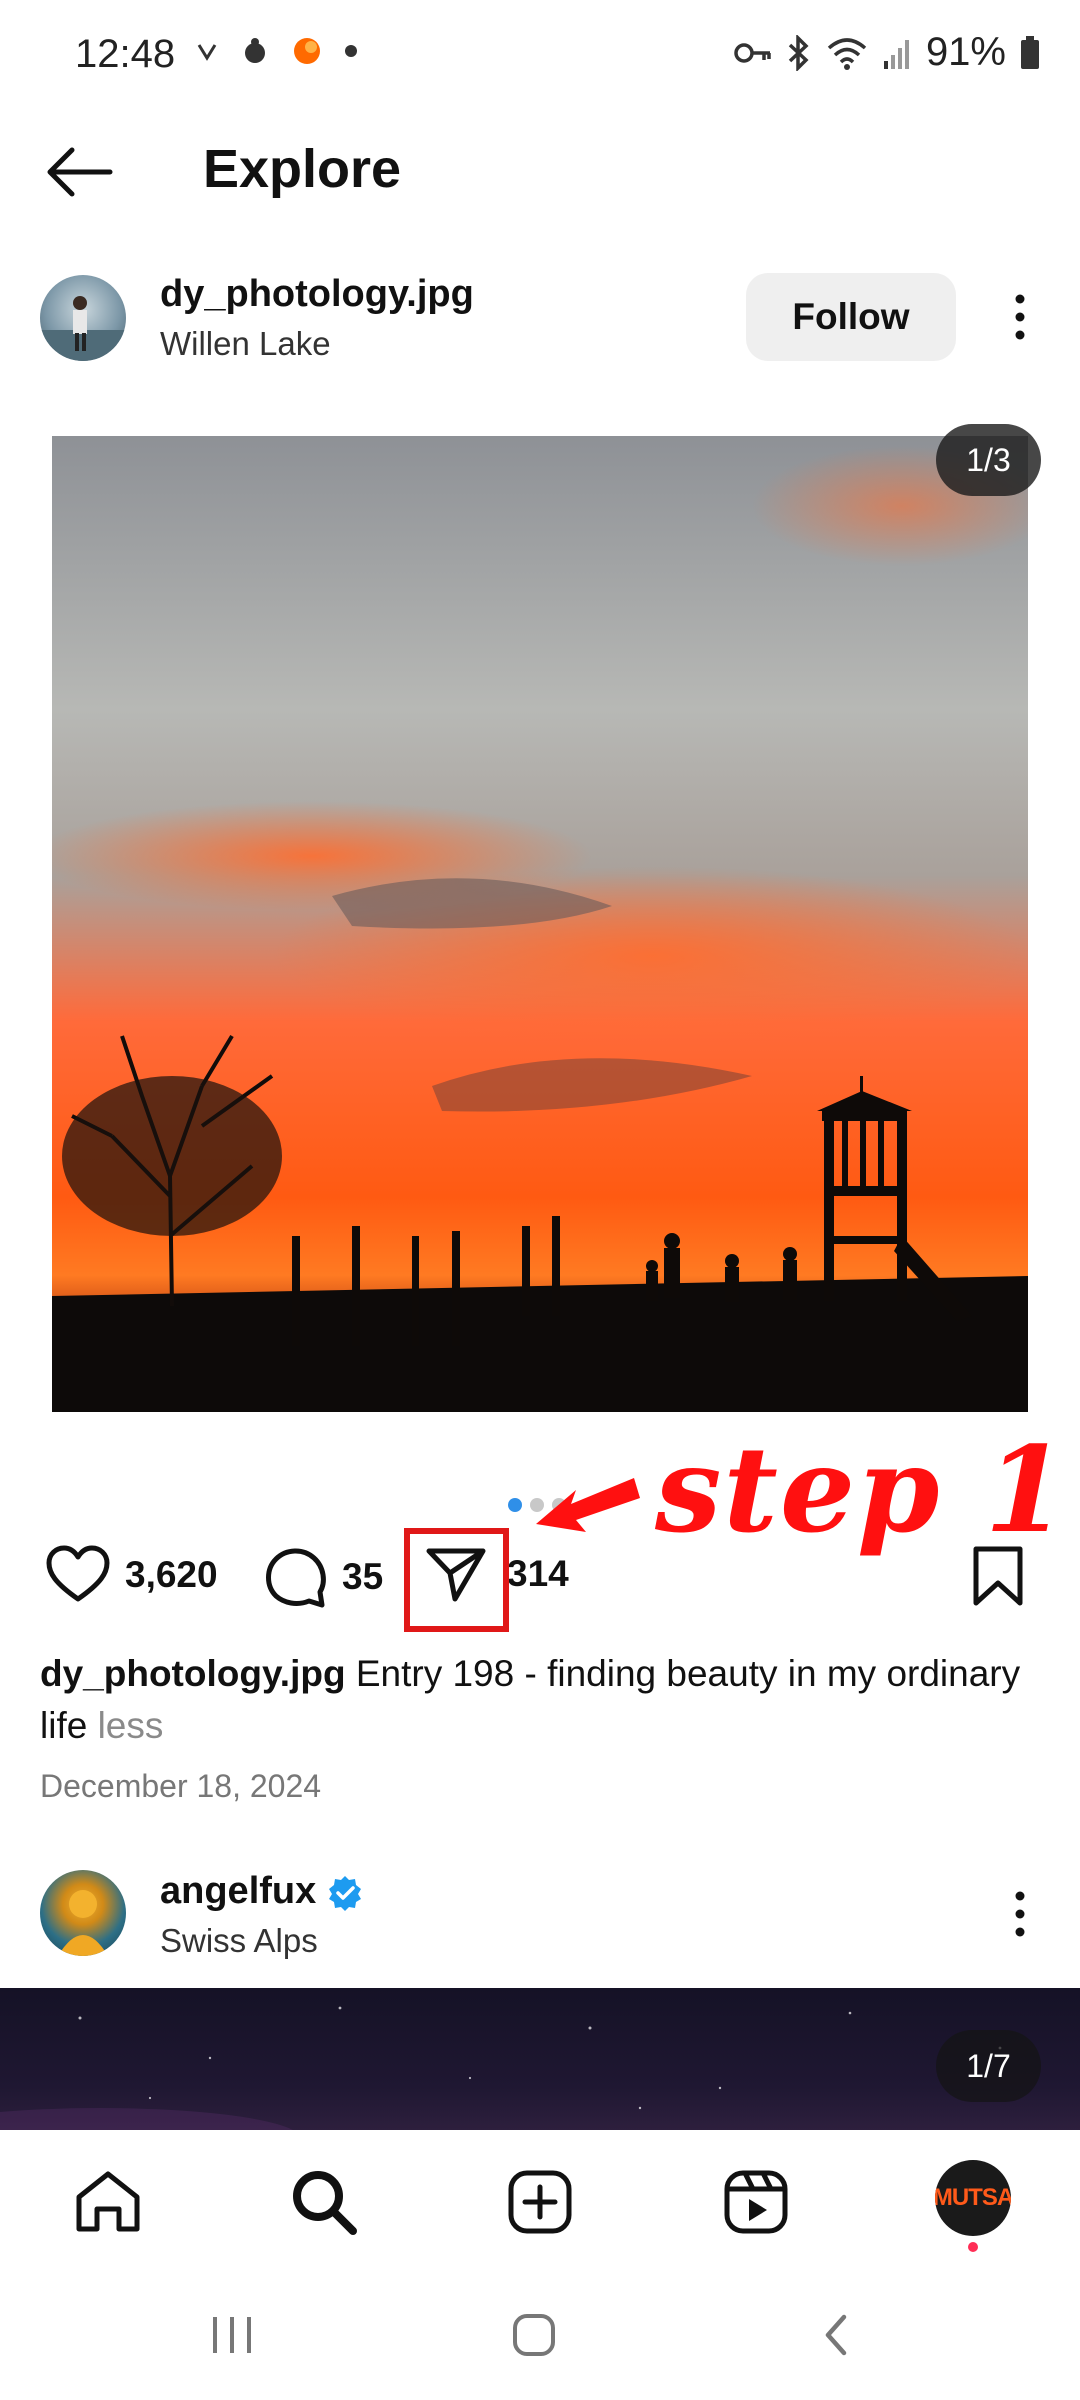 This screenshot has height=2400, width=1080. I want to click on signal-icon, so click(896, 54).